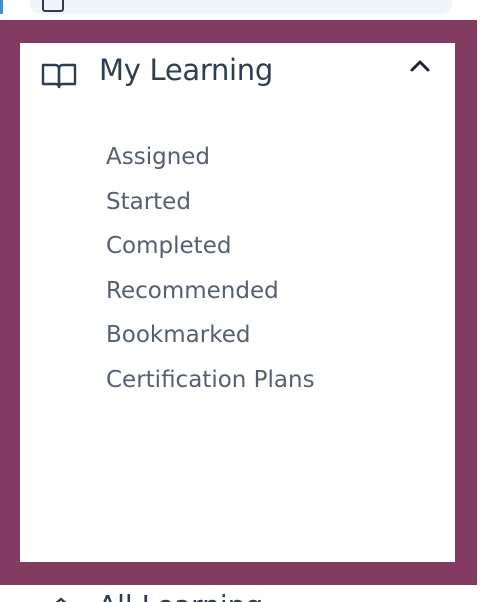 The width and height of the screenshot is (485, 602). I want to click on active-indicator, so click(1, 7).